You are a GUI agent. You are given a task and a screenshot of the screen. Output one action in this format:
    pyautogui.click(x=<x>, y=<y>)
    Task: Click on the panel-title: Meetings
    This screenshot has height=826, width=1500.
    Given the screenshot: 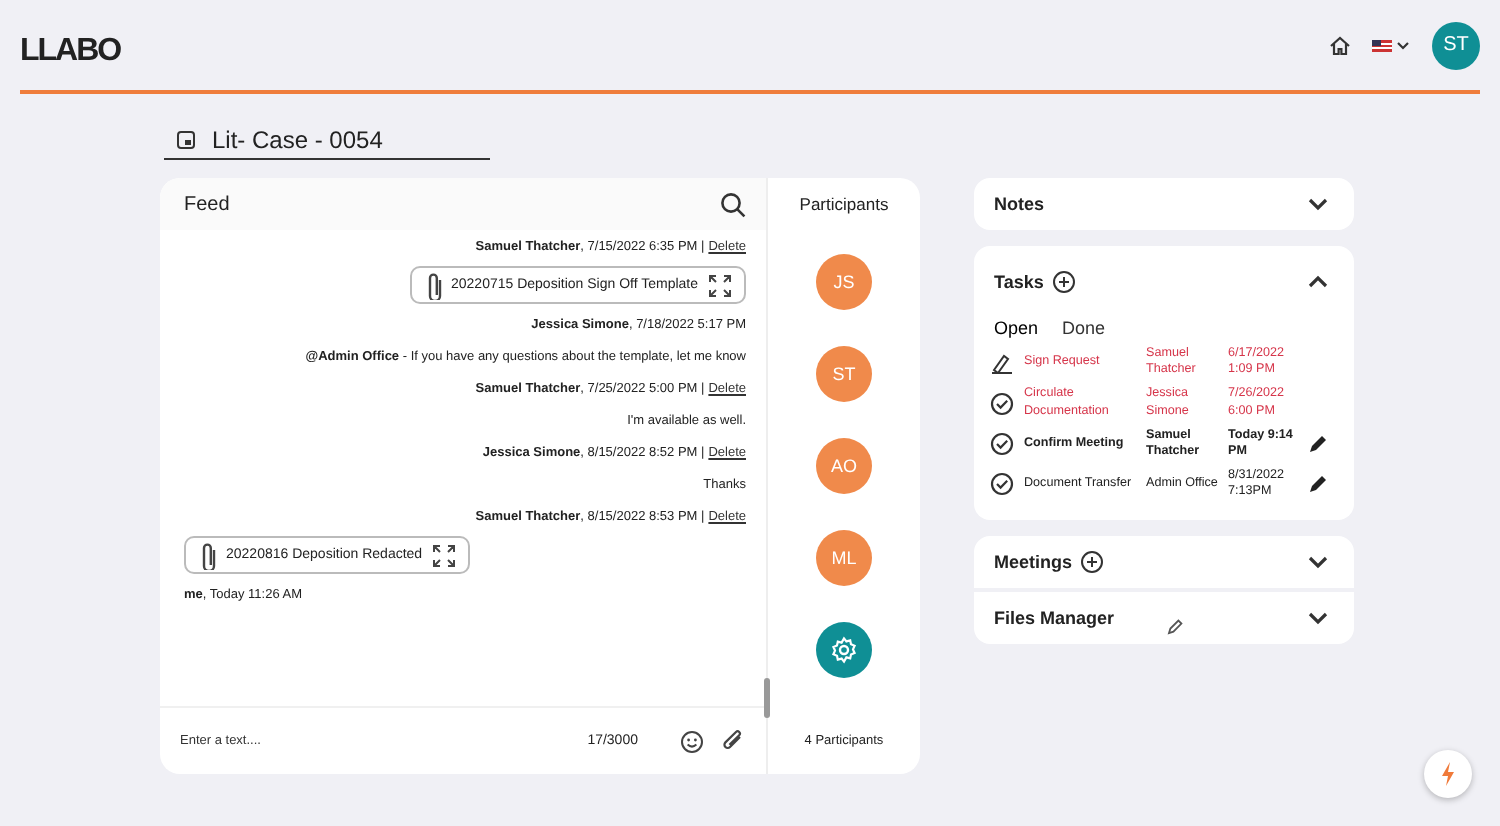 What is the action you would take?
    pyautogui.click(x=1033, y=562)
    